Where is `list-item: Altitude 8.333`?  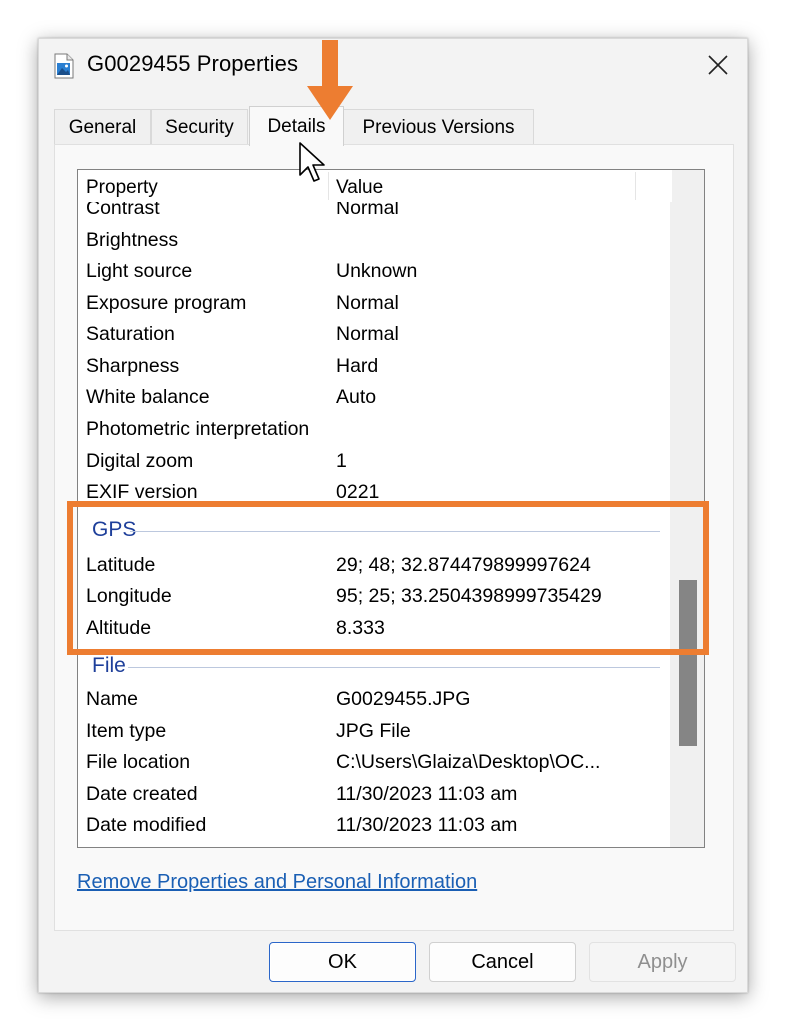 list-item: Altitude 8.333 is located at coordinates (375, 628).